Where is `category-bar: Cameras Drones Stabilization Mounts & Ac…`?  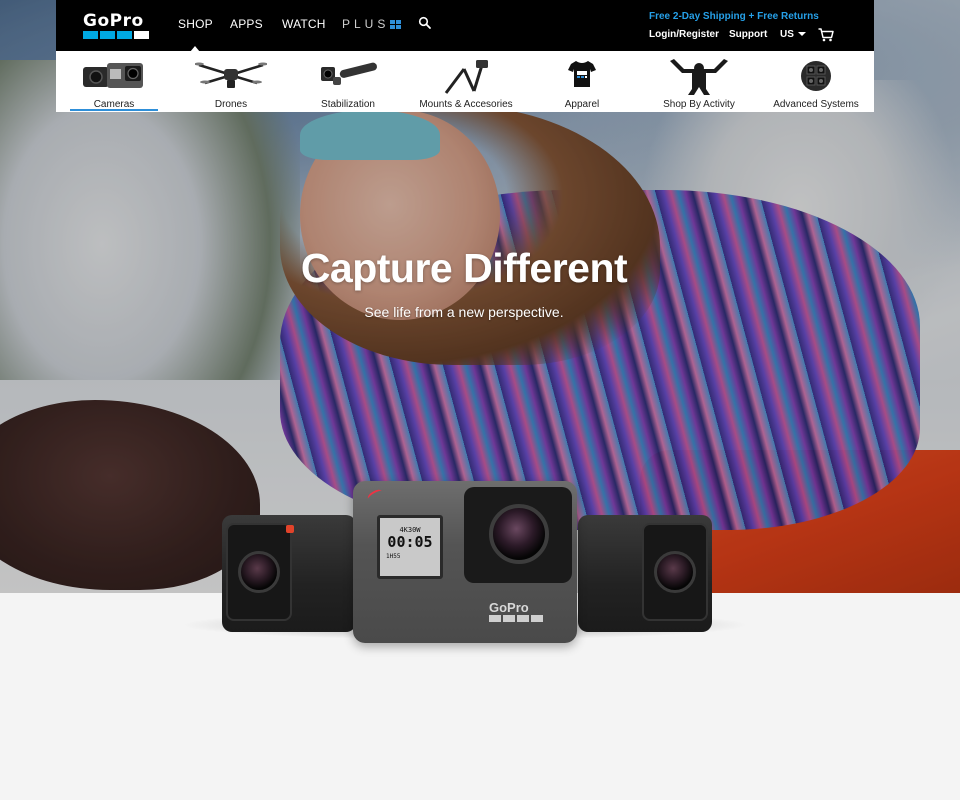 category-bar: Cameras Drones Stabilization Mounts & Ac… is located at coordinates (465, 81).